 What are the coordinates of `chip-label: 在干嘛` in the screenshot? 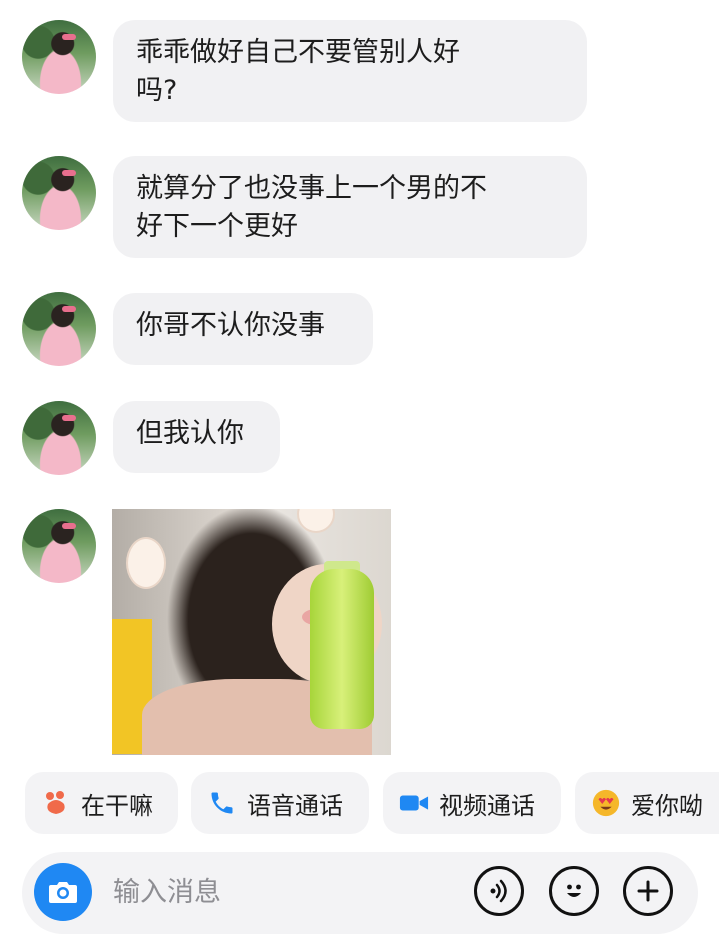 It's located at (117, 805).